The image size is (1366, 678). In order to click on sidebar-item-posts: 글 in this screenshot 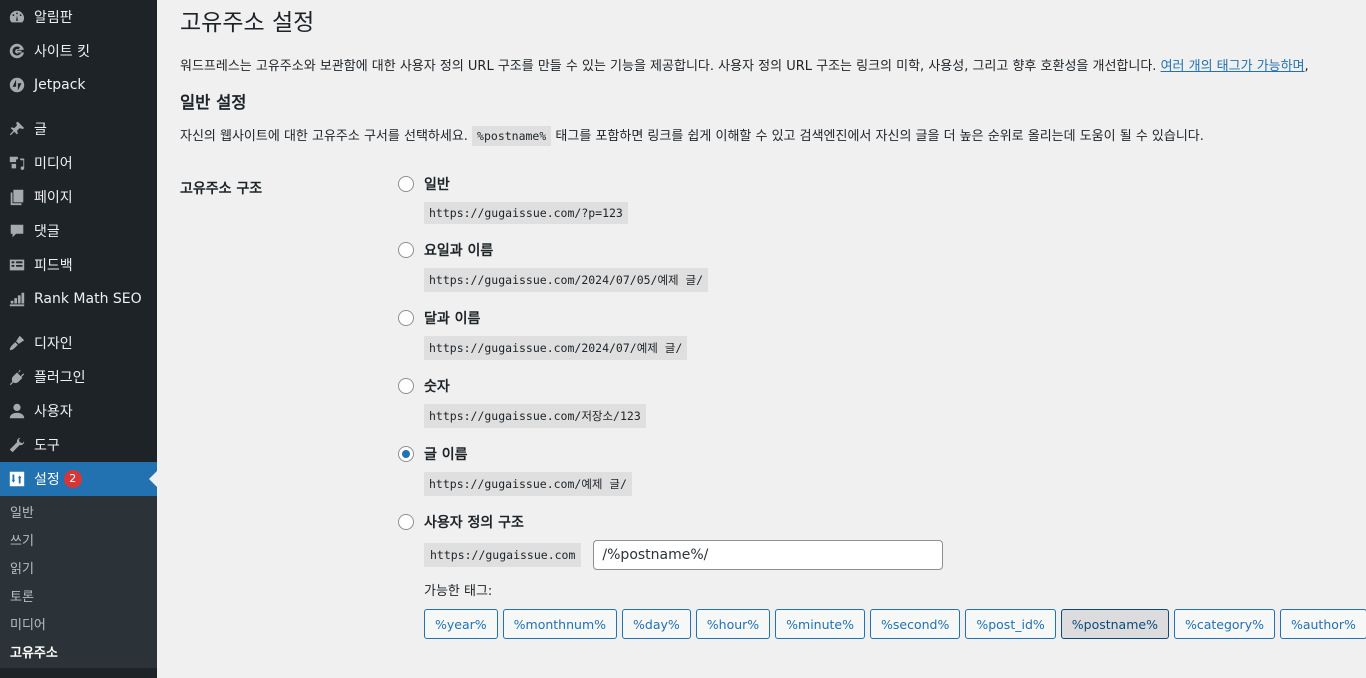, I will do `click(78, 129)`.